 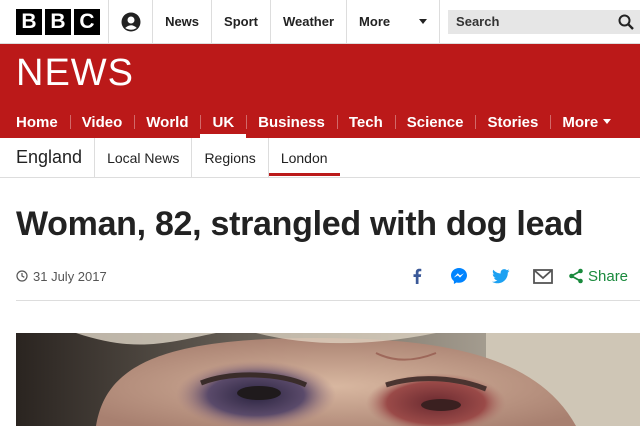 I want to click on share-email-button, so click(x=543, y=276).